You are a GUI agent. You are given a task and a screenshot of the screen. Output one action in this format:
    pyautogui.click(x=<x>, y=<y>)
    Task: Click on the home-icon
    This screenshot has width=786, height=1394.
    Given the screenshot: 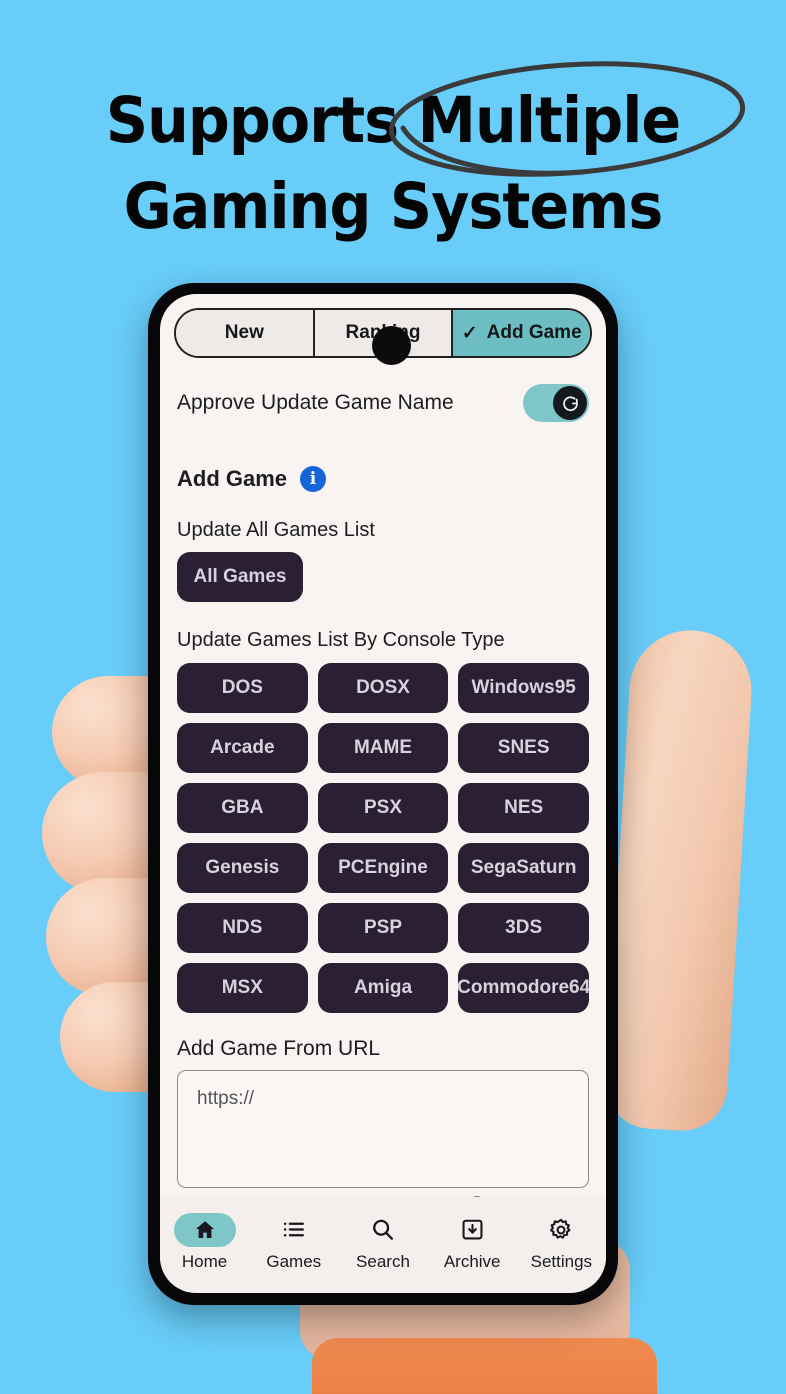 What is the action you would take?
    pyautogui.click(x=204, y=1229)
    